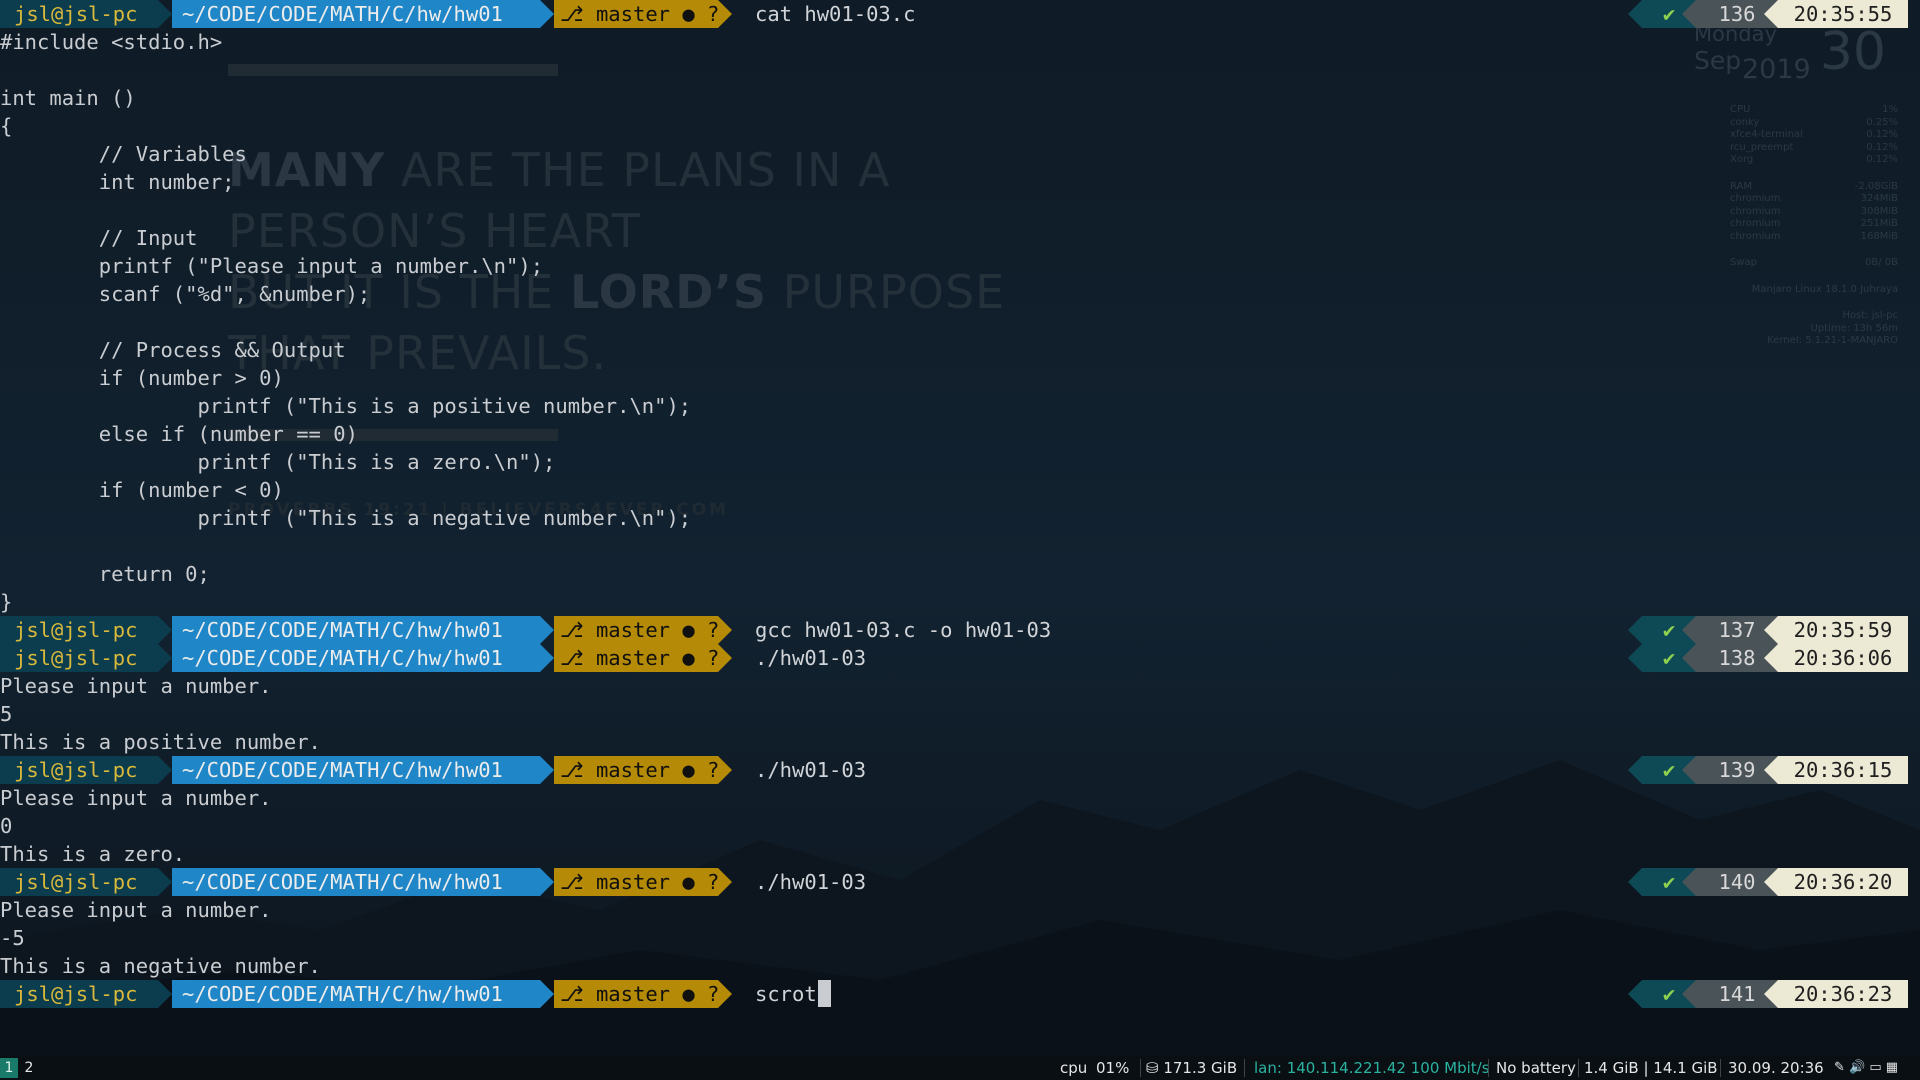  What do you see at coordinates (1651, 1068) in the screenshot?
I see `memory-usage: 1.4 GiB | 14.1 GiB` at bounding box center [1651, 1068].